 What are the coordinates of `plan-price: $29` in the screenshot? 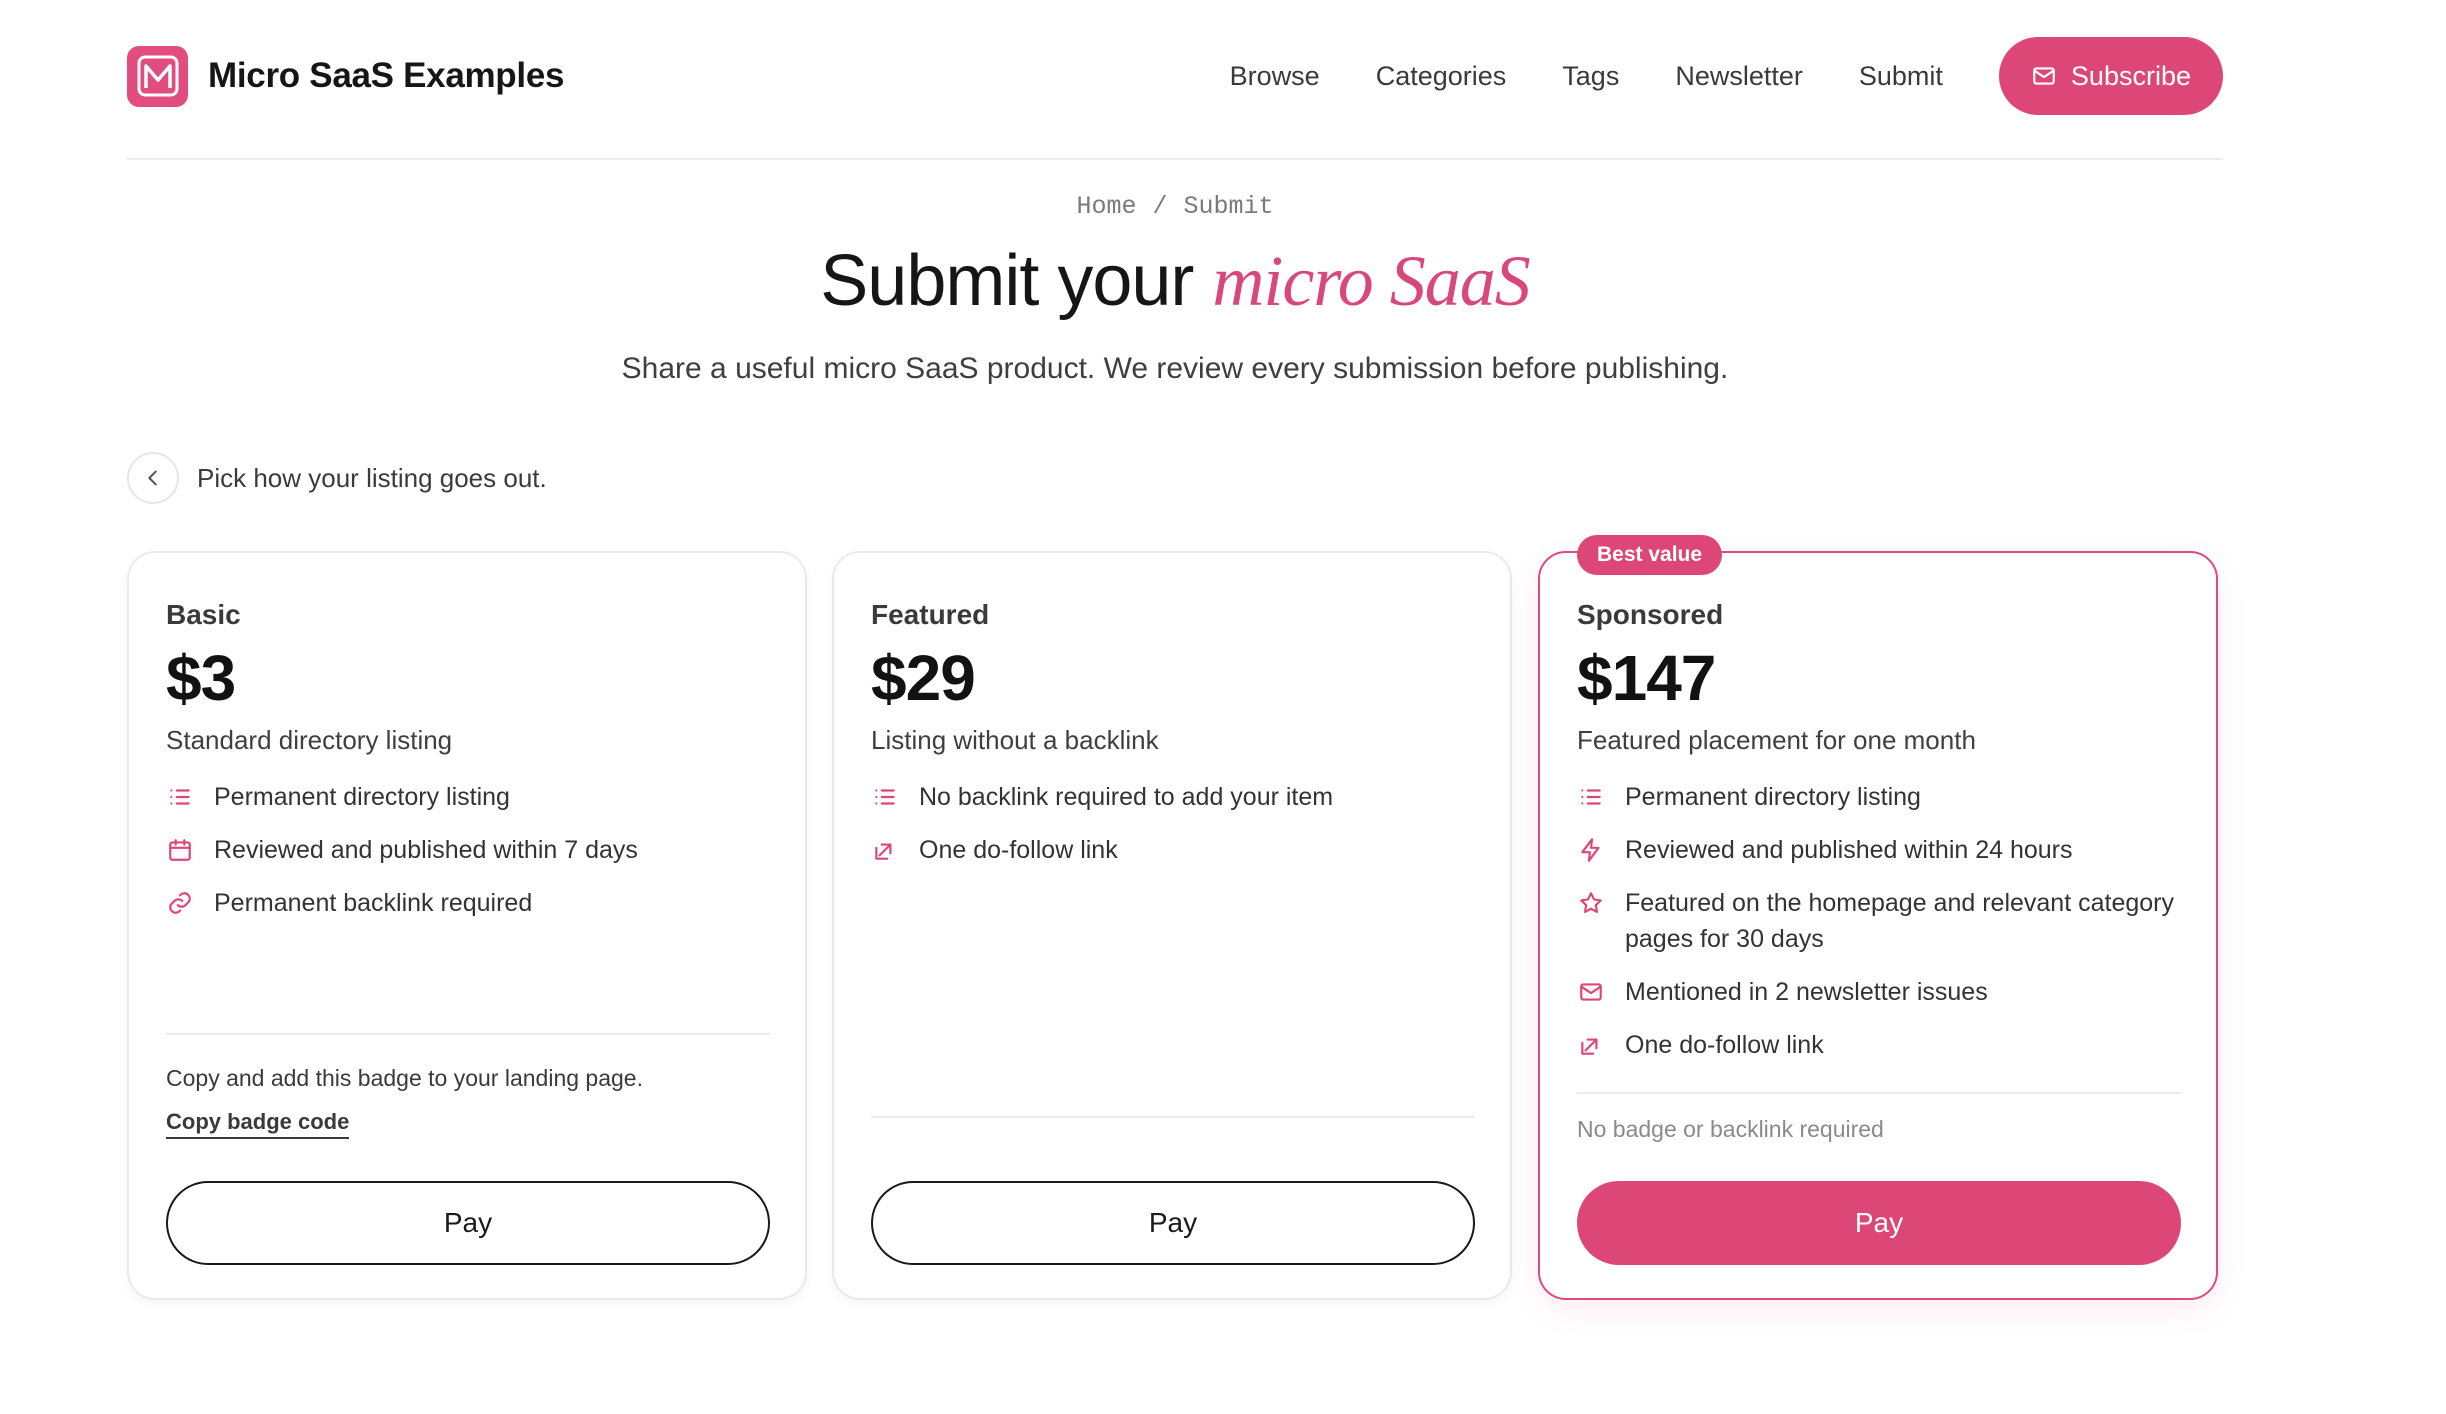 It's located at (923, 678).